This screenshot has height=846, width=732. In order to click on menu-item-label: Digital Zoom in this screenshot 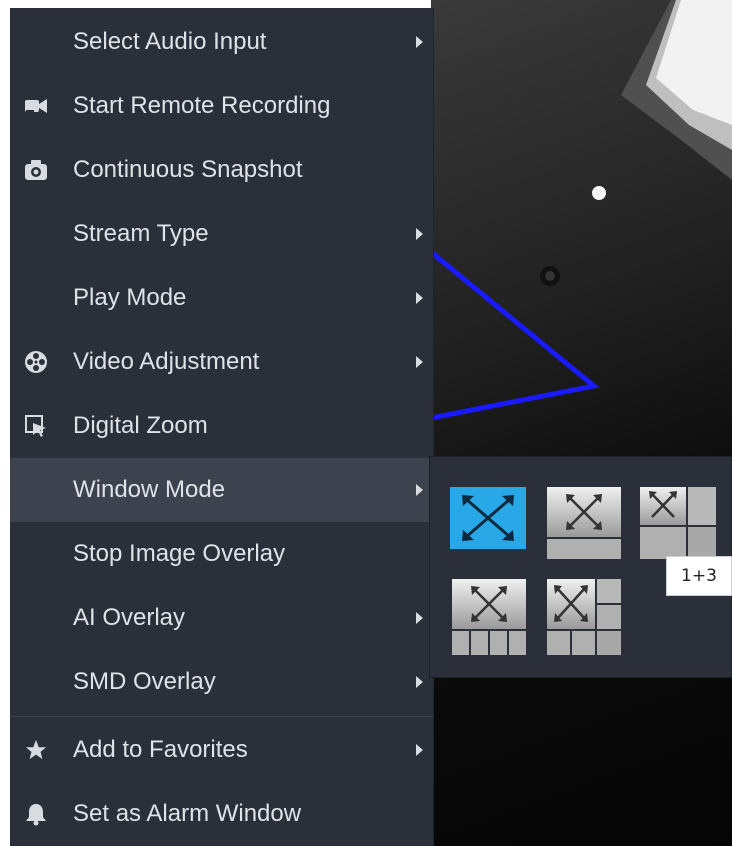, I will do `click(140, 425)`.